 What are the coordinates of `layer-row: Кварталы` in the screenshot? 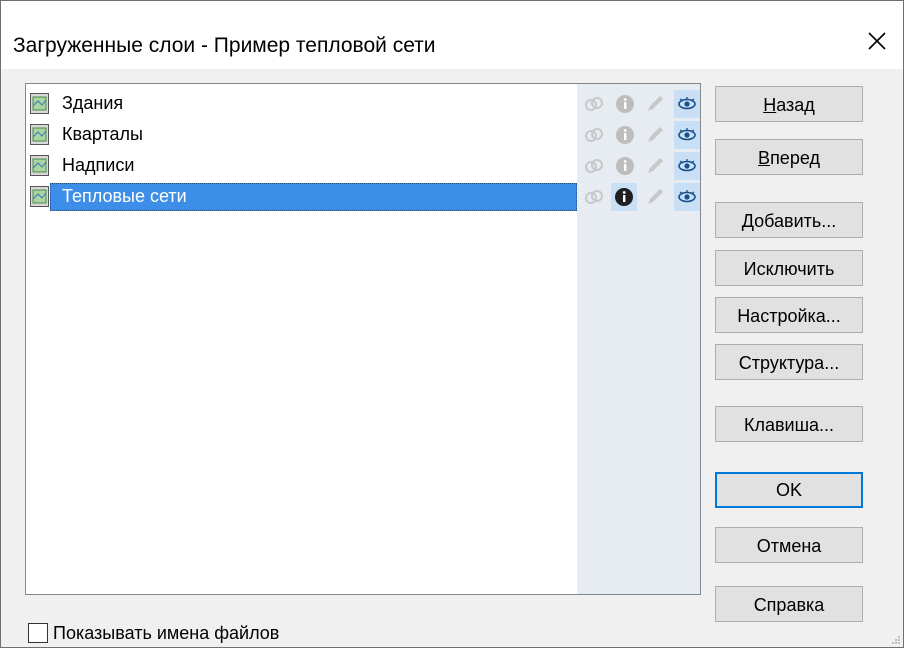 It's located at (363, 135).